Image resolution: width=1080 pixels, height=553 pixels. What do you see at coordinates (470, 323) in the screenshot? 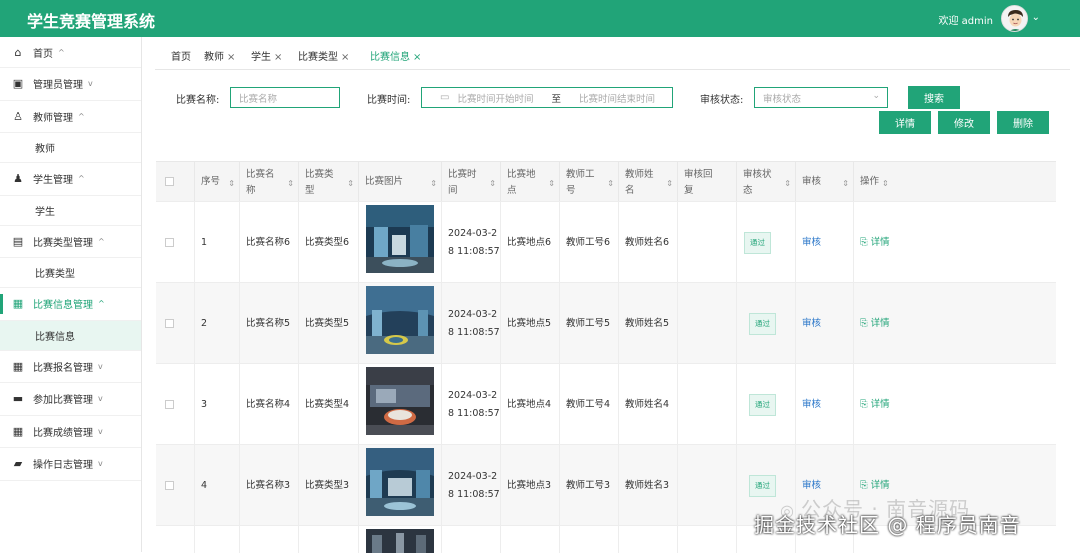
I see `cell-time: 2024-03-2 8 11:08:57` at bounding box center [470, 323].